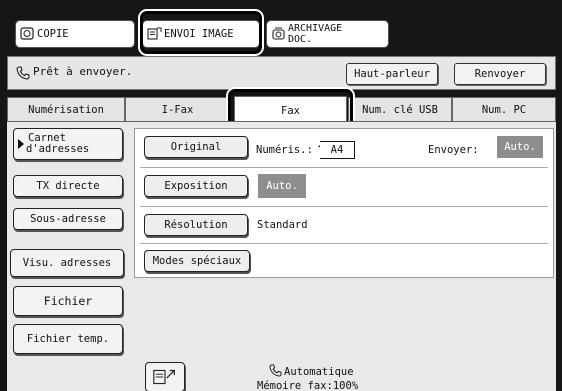  What do you see at coordinates (520, 147) in the screenshot?
I see `send-size-value: Auto.` at bounding box center [520, 147].